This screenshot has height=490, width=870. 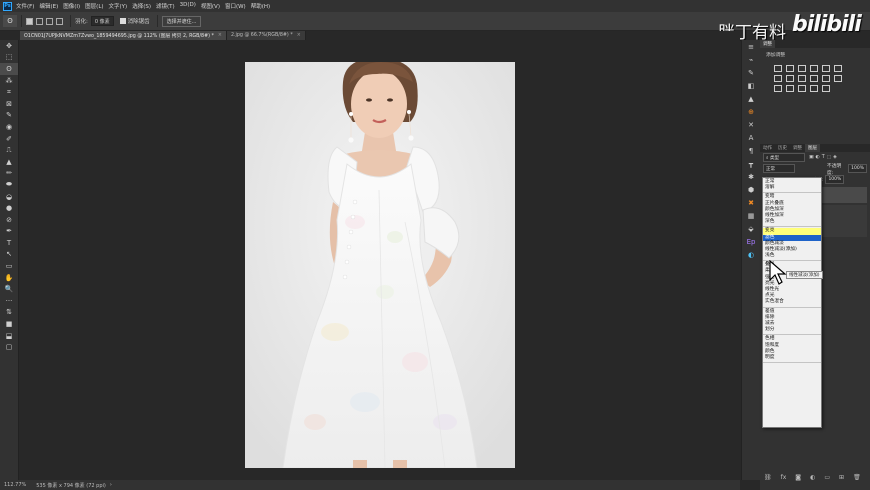 I want to click on close-icon: ✕, so click(x=859, y=16).